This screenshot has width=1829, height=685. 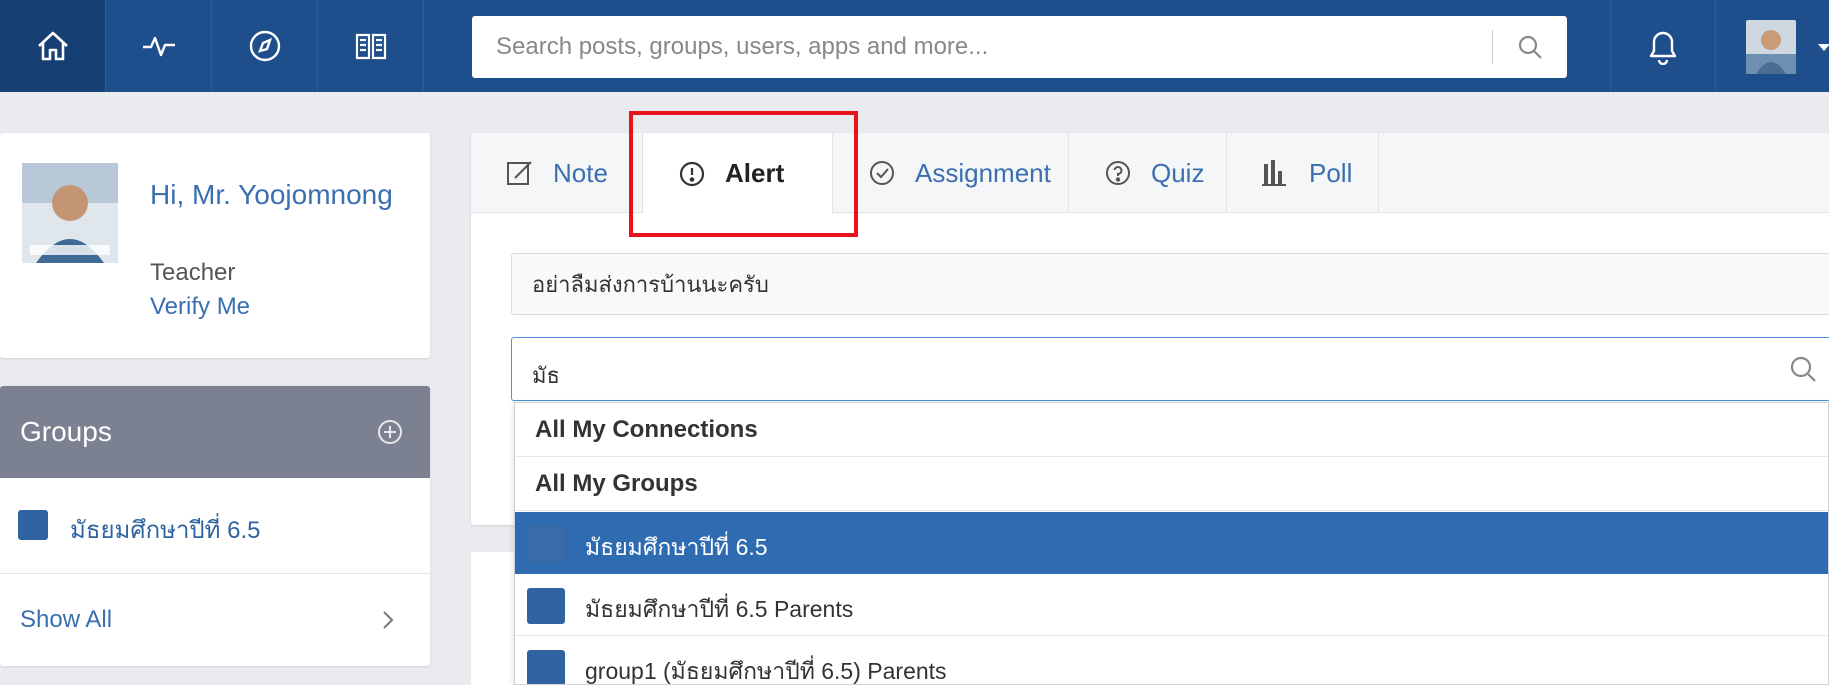 I want to click on user-avatar, so click(x=1771, y=47).